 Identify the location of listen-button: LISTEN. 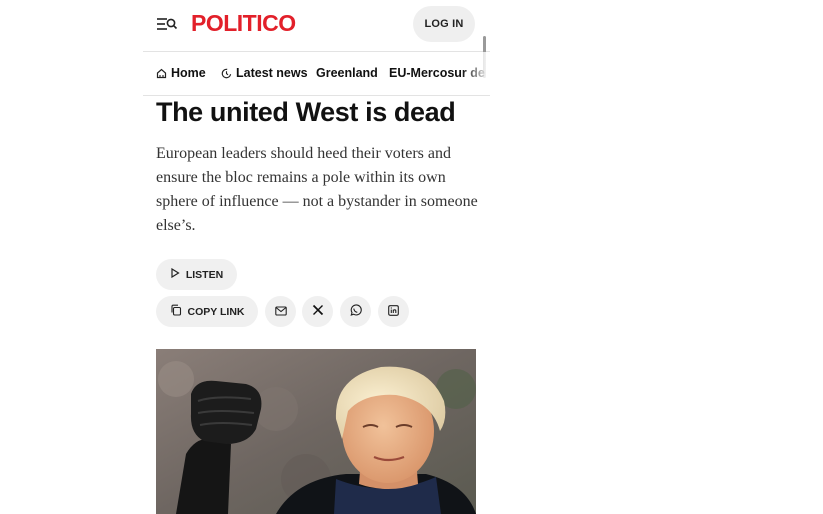
(196, 274).